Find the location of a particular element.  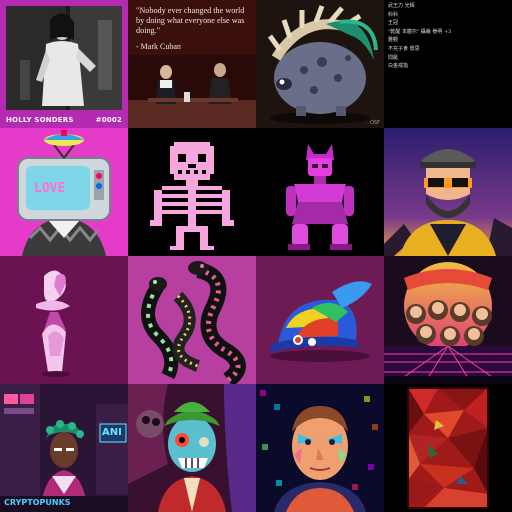

tile-red-mosaic is located at coordinates (448, 448).